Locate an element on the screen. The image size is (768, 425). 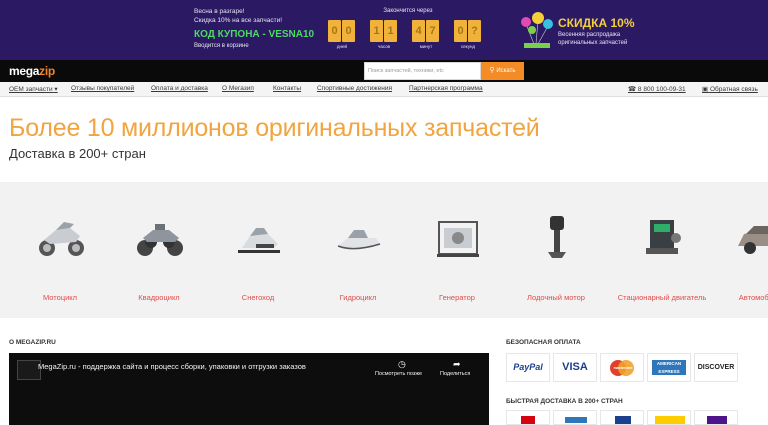
logo: megazip is located at coordinates (32, 71).